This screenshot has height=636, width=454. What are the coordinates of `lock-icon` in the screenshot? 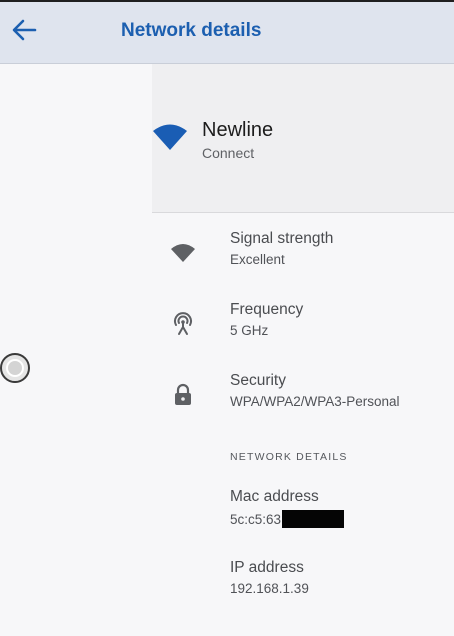 It's located at (183, 395).